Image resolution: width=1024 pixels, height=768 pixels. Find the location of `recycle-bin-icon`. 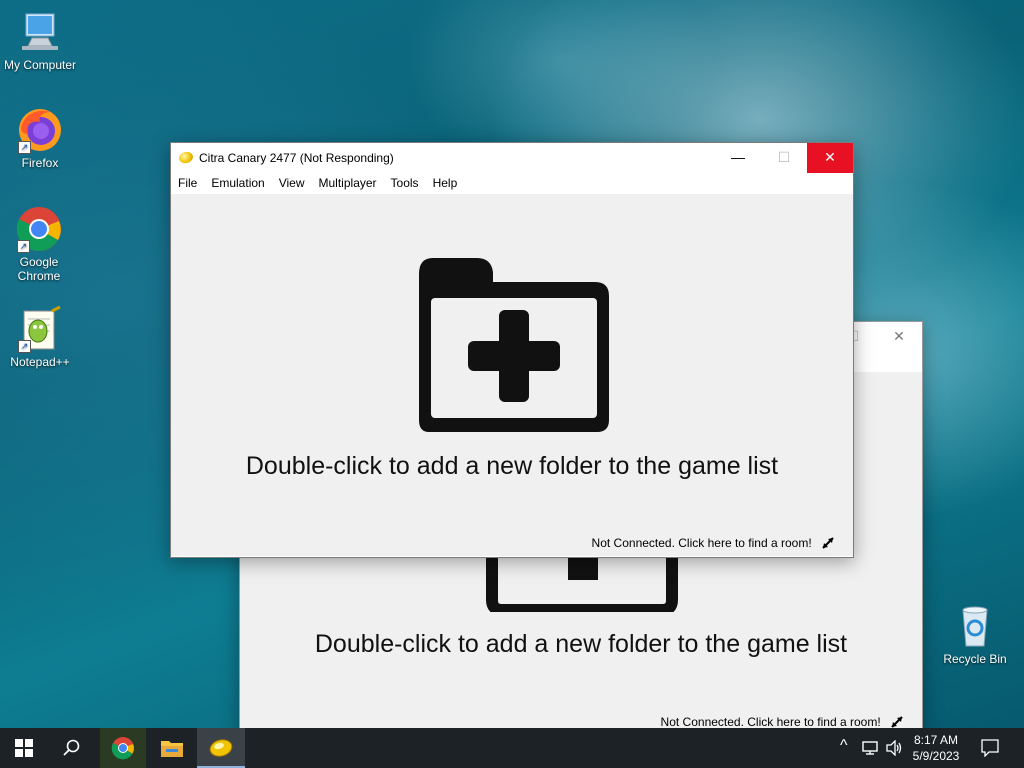

recycle-bin-icon is located at coordinates (975, 626).